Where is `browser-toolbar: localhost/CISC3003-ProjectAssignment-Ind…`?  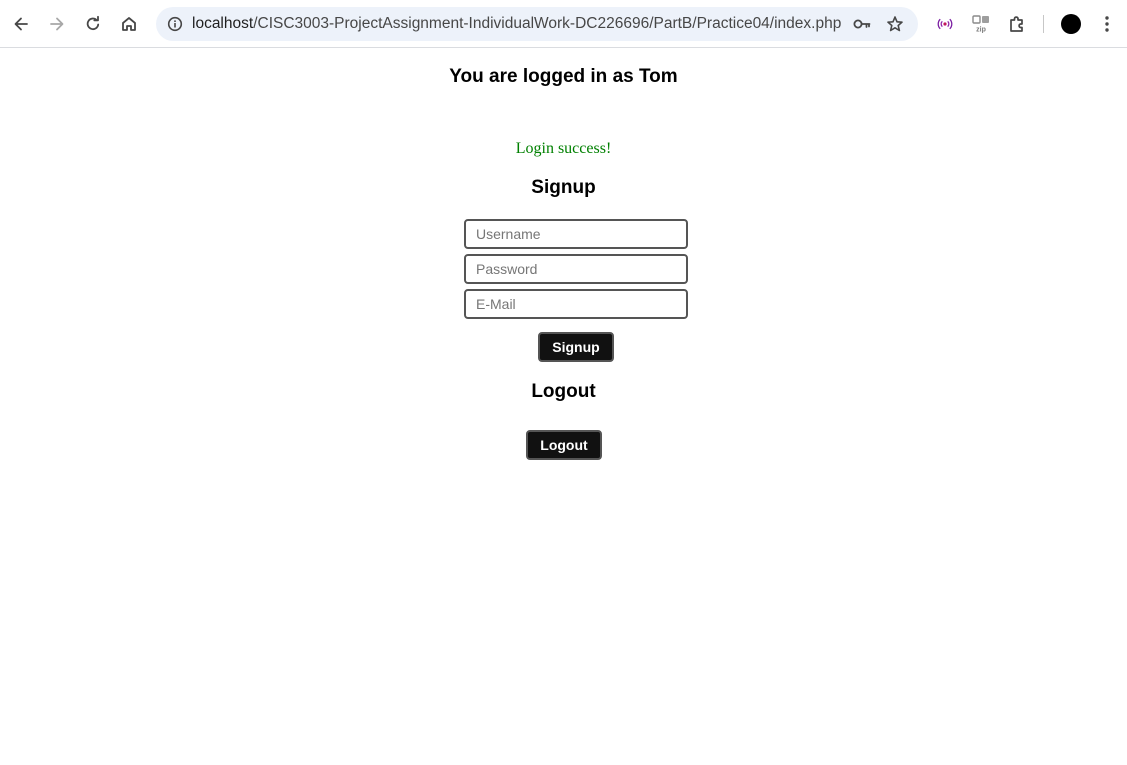 browser-toolbar: localhost/CISC3003-ProjectAssignment-Ind… is located at coordinates (563, 24).